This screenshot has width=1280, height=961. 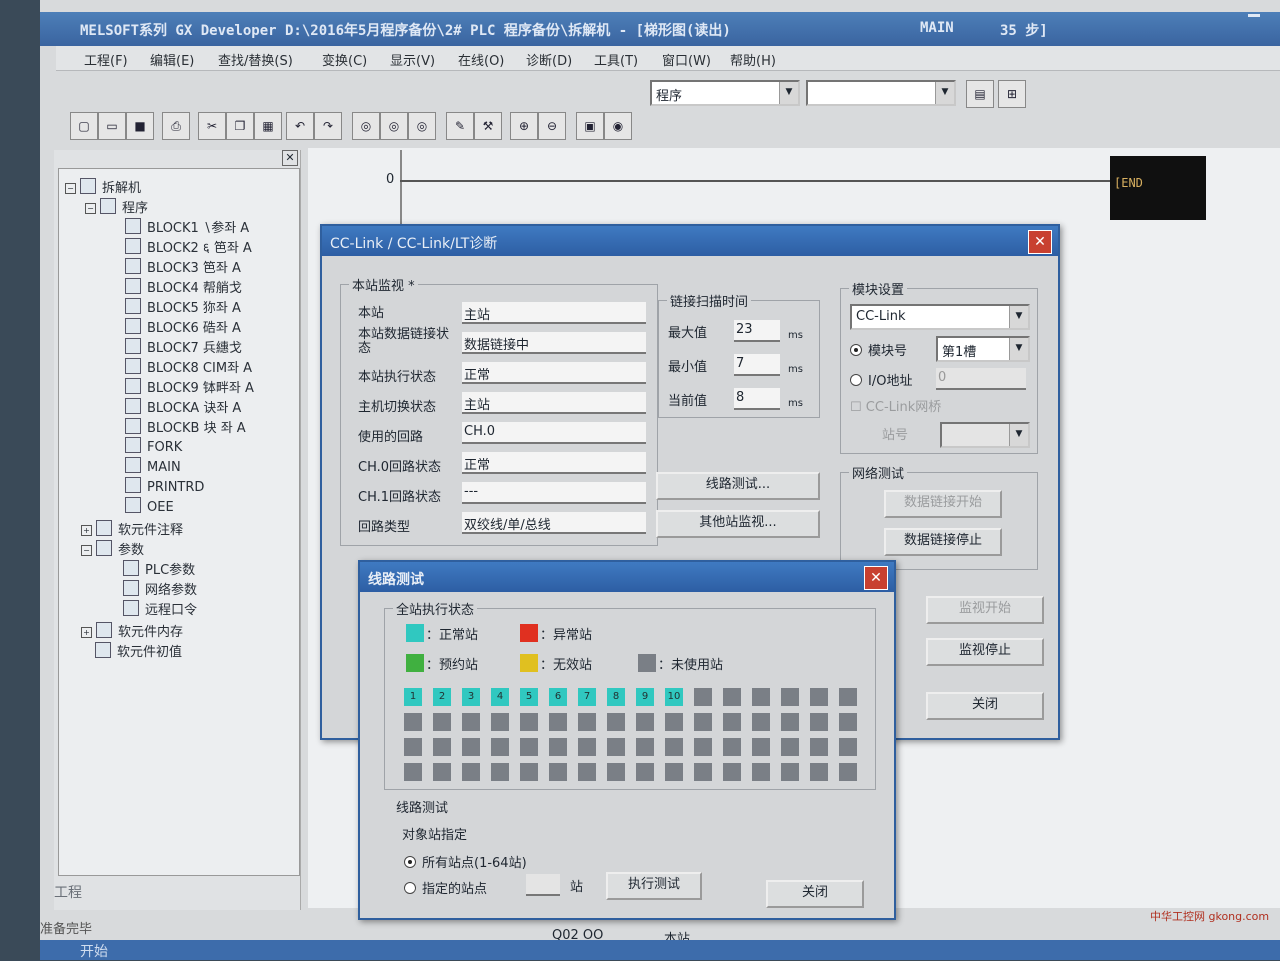 I want to click on copy-icon: ❐, so click(x=240, y=126).